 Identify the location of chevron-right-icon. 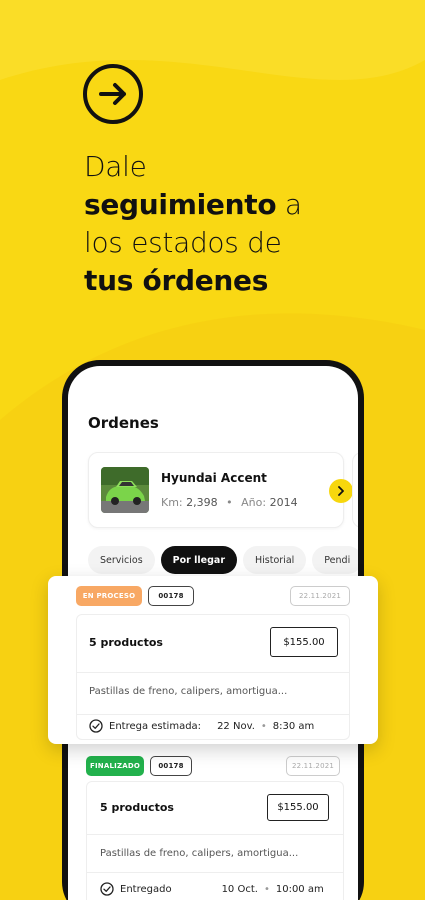
(341, 491).